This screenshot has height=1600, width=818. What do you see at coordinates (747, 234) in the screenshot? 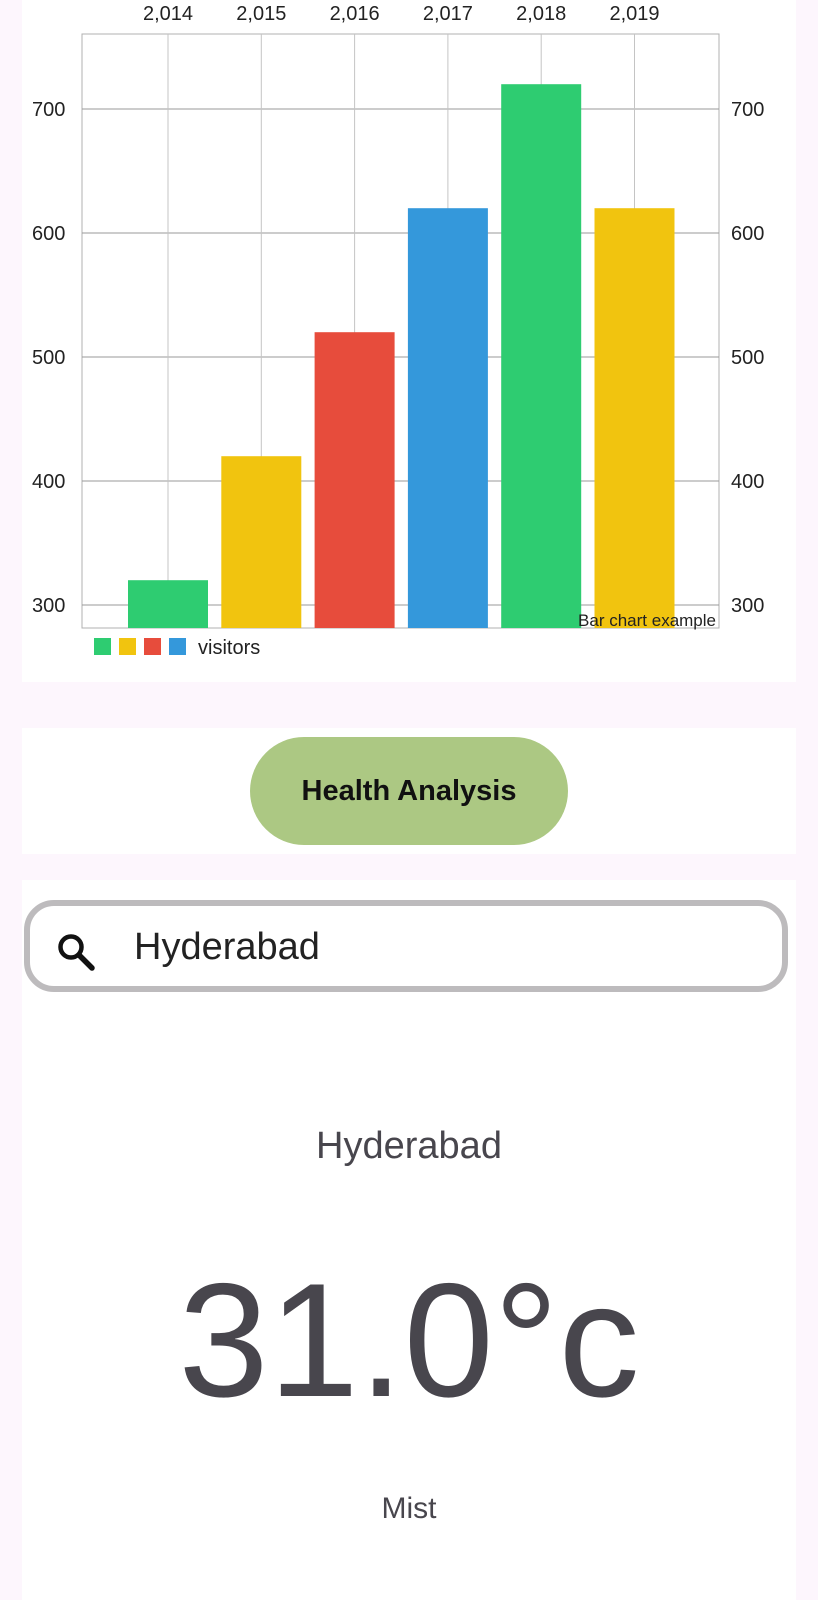
I see `y-tick-label-right: 600` at bounding box center [747, 234].